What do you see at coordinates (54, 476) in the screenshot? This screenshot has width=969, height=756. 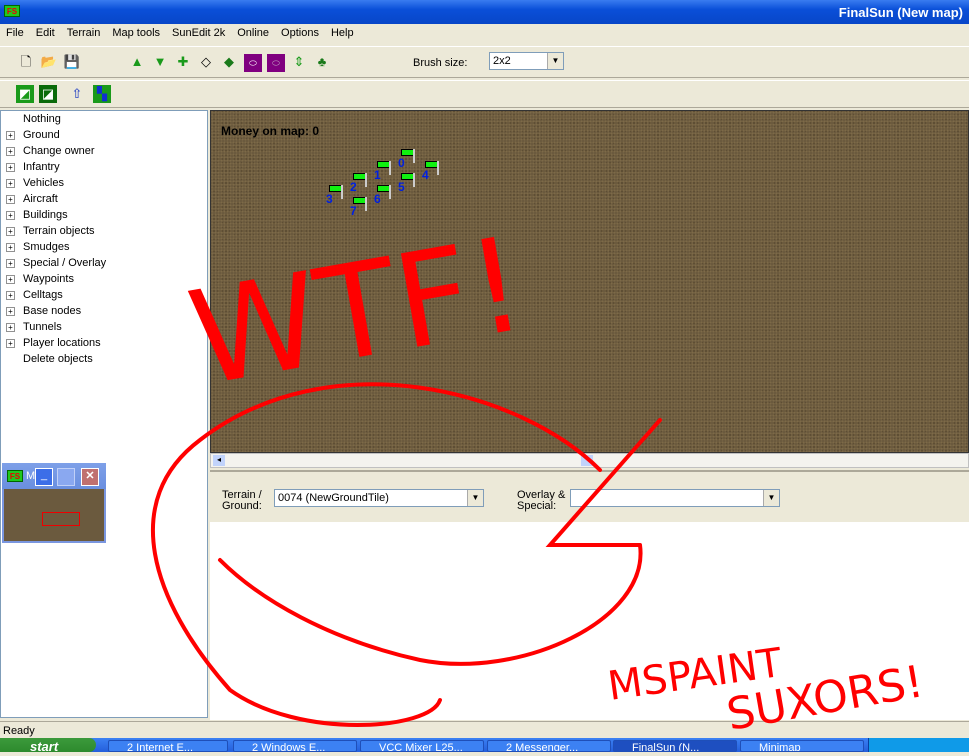 I see `minimap-titlebar: FS M _ ✕` at bounding box center [54, 476].